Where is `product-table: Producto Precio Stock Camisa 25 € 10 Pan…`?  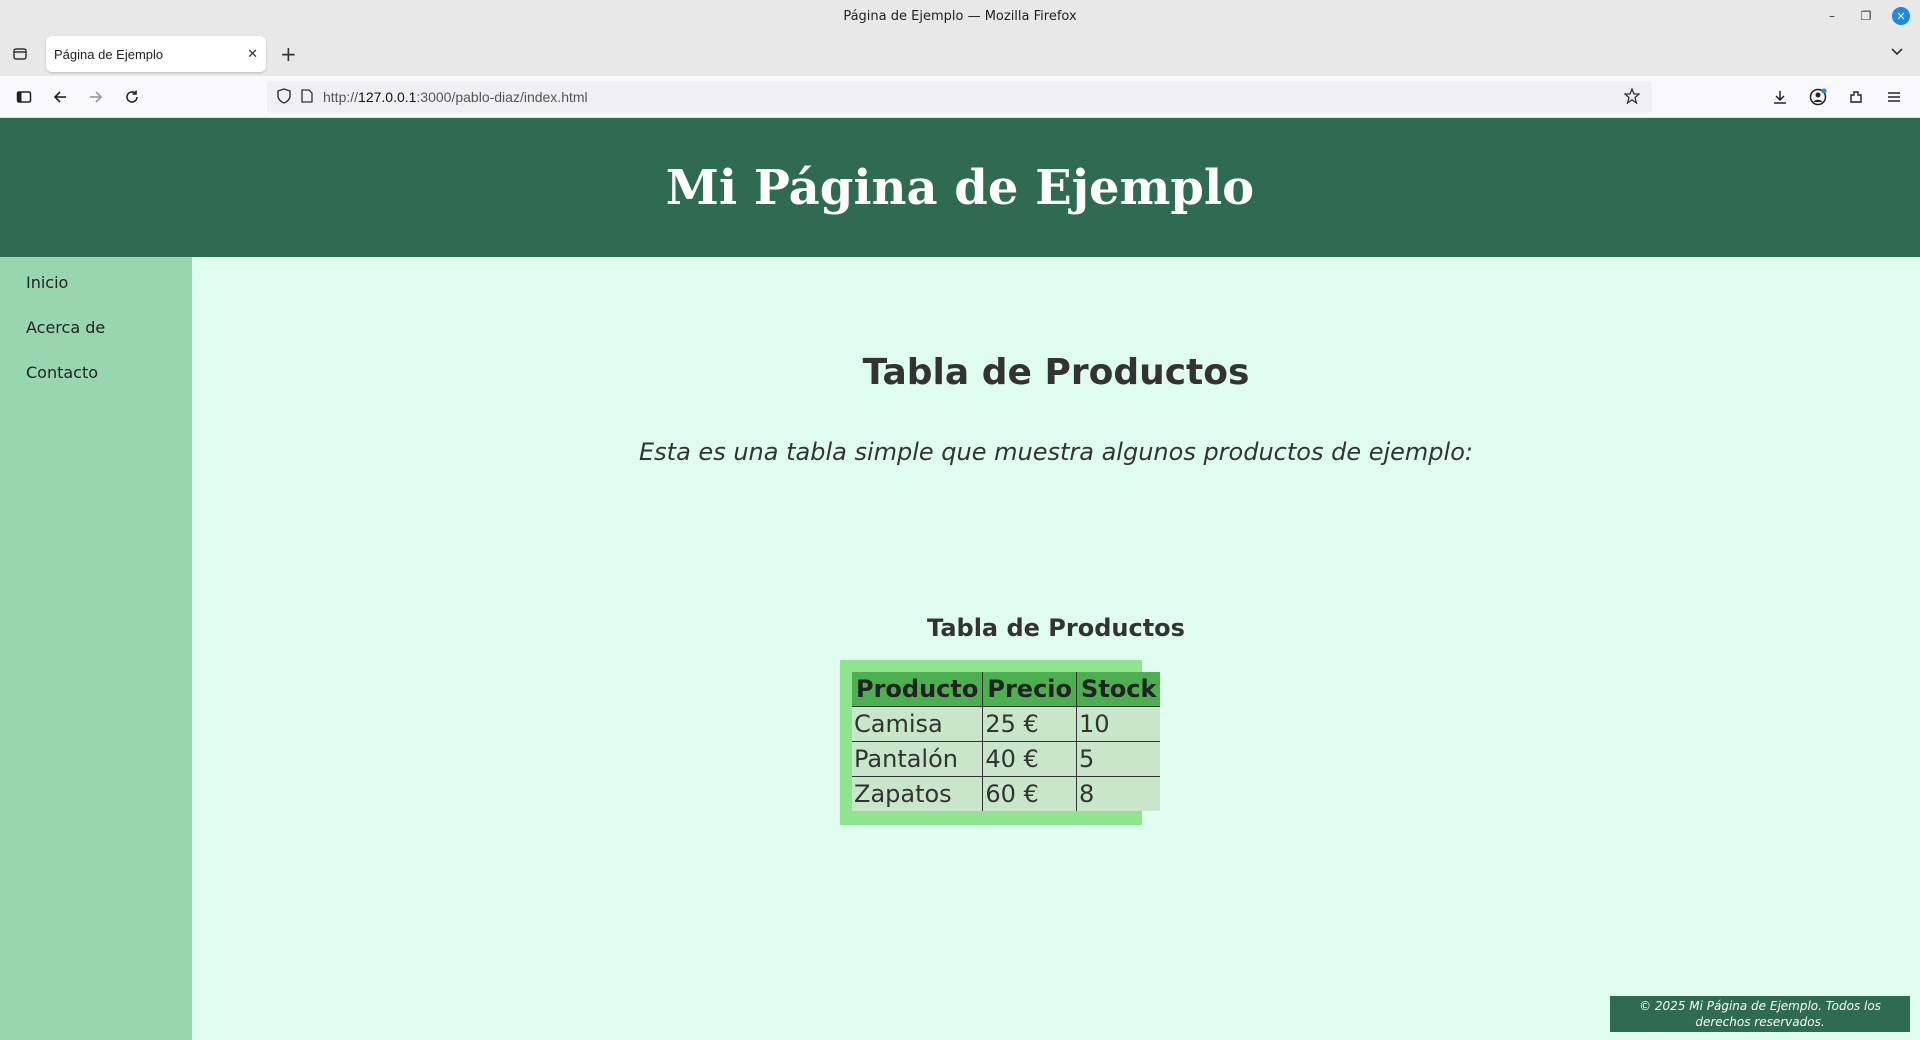
product-table: Producto Precio Stock Camisa 25 € 10 Pan… is located at coordinates (1006, 741).